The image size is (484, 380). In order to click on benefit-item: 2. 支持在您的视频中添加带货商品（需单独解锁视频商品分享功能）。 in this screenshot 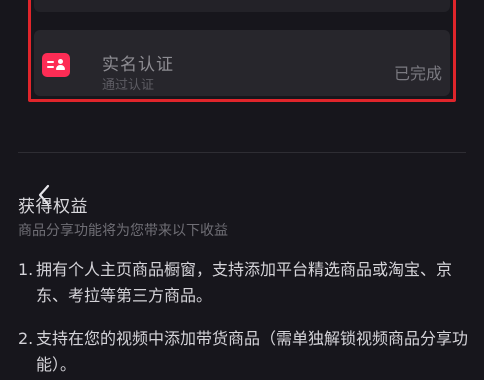, I will do `click(248, 352)`.